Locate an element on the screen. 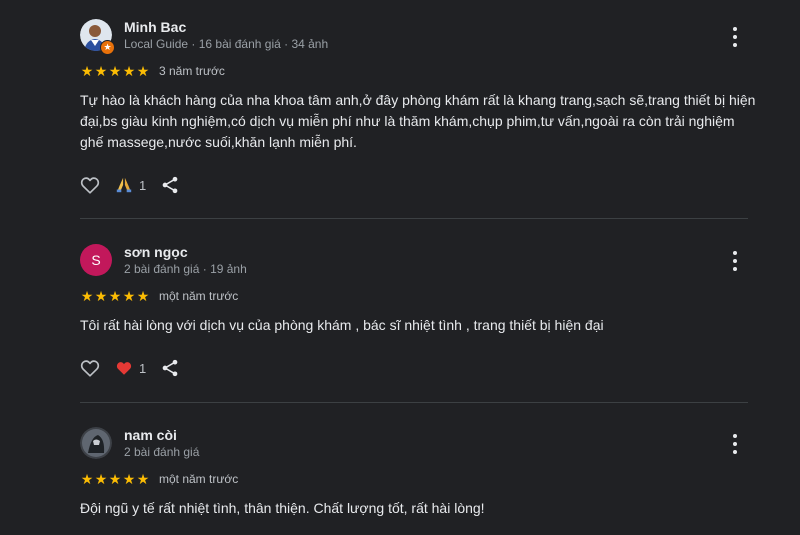 The image size is (800, 535). avatar is located at coordinates (96, 443).